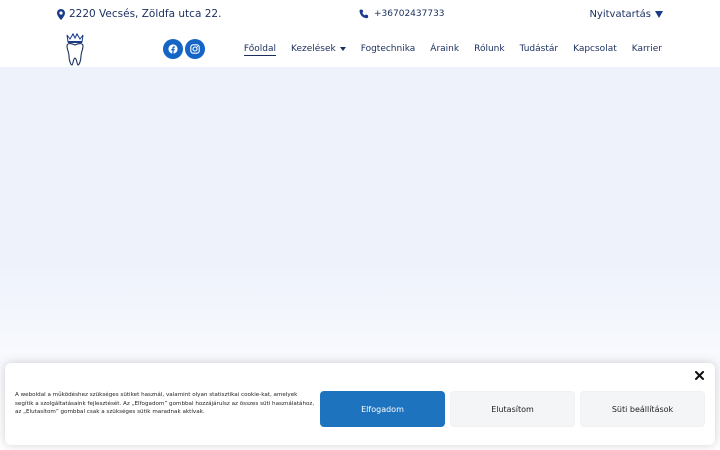 The width and height of the screenshot is (720, 450). I want to click on instagram-button, so click(195, 49).